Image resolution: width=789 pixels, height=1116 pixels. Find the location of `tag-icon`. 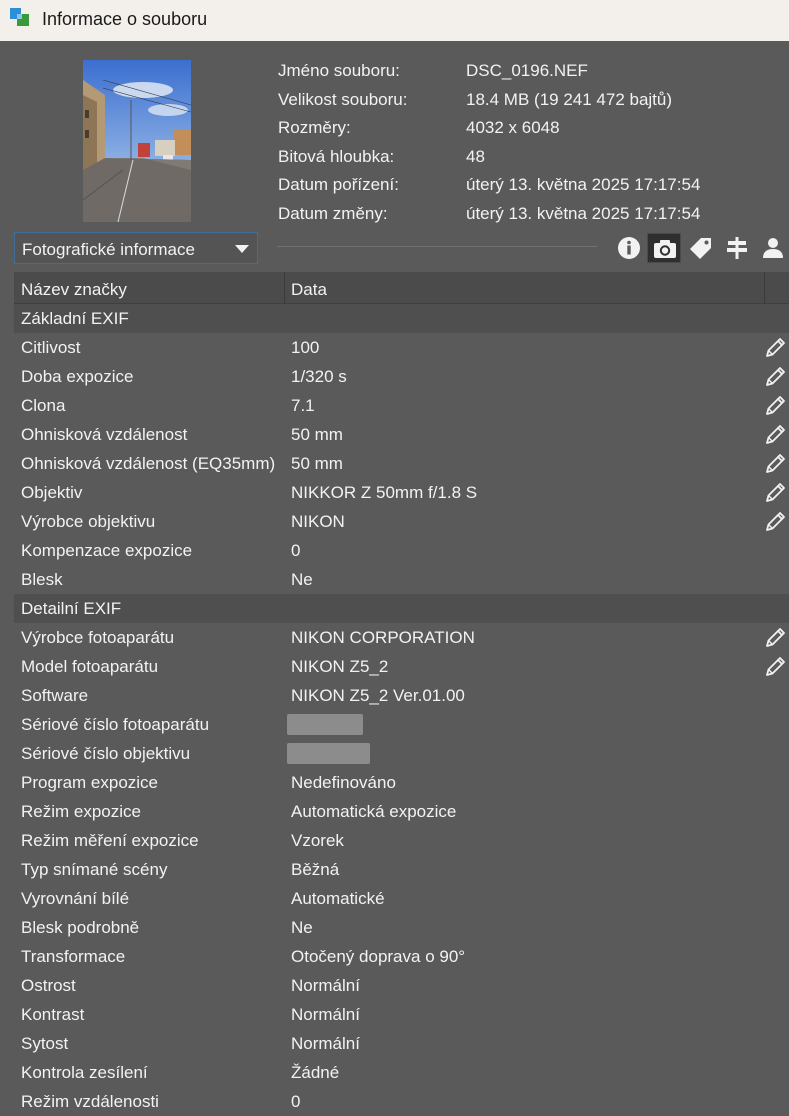

tag-icon is located at coordinates (700, 248).